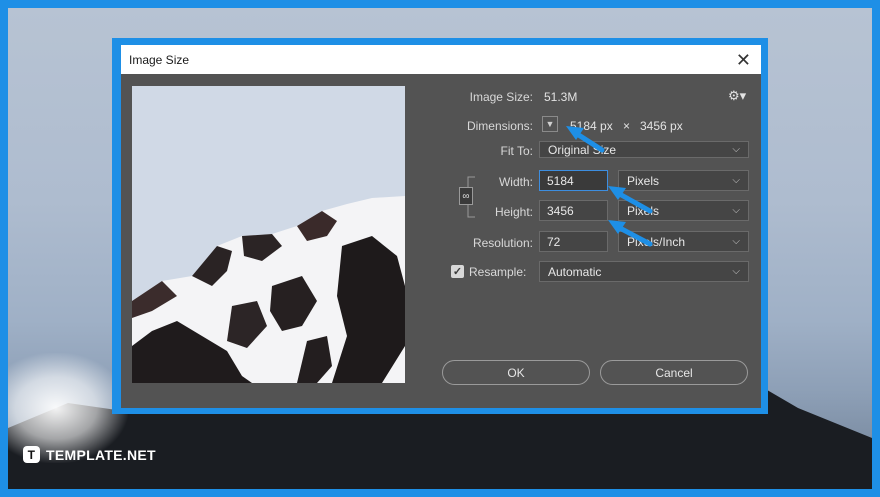 The height and width of the screenshot is (497, 880). I want to click on resolution-label: Resolution:, so click(502, 243).